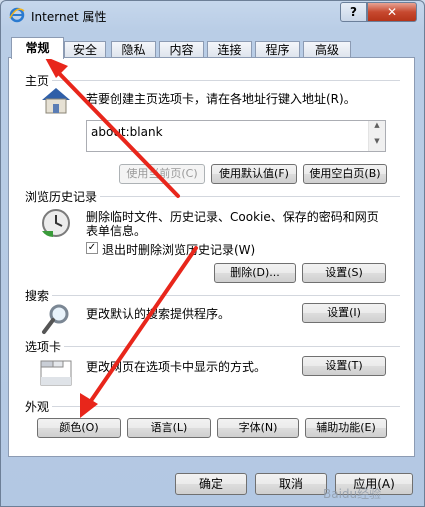  Describe the element at coordinates (56, 223) in the screenshot. I see `history-icon` at that location.